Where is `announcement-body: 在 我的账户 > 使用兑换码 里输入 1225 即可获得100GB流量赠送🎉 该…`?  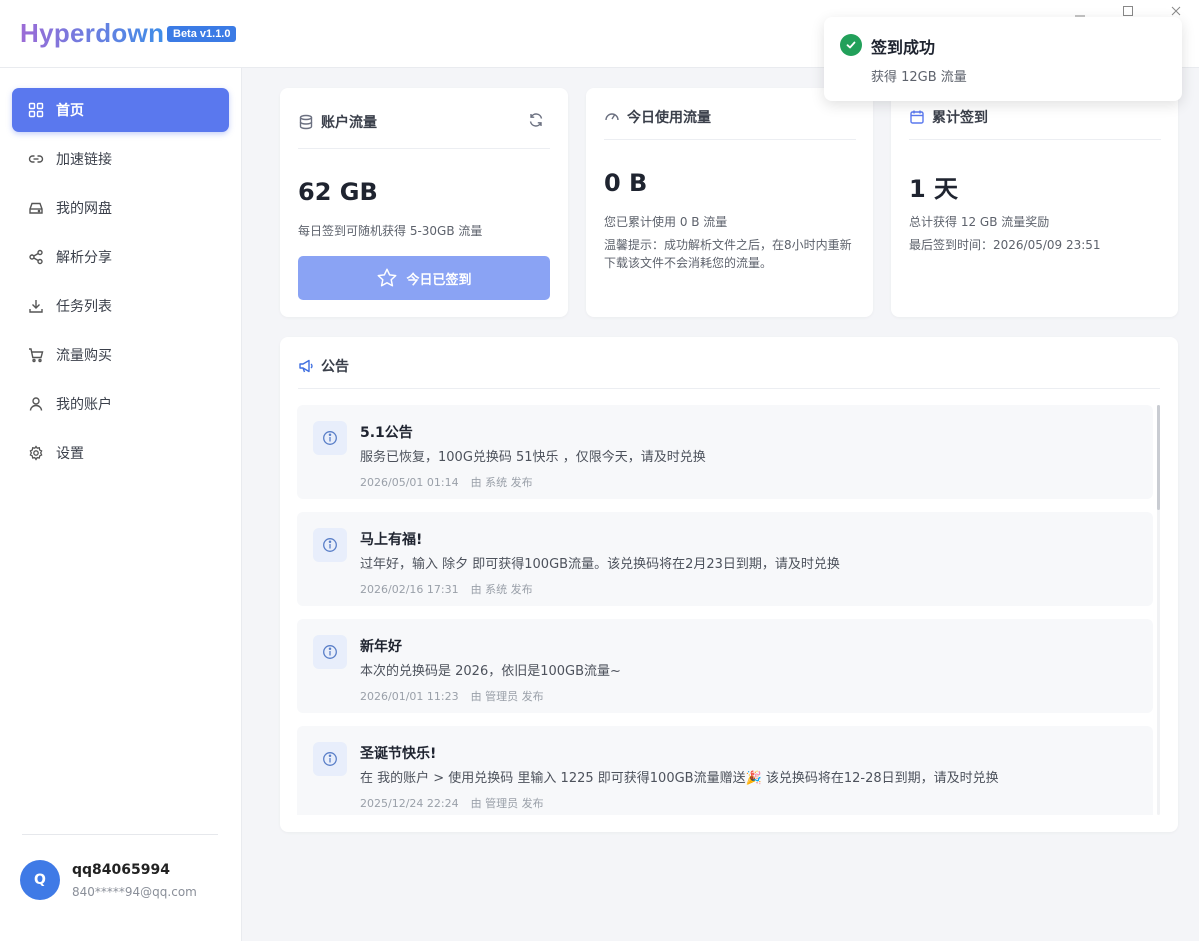 announcement-body: 在 我的账户 > 使用兑换码 里输入 1225 即可获得100GB流量赠送🎉 该… is located at coordinates (679, 778).